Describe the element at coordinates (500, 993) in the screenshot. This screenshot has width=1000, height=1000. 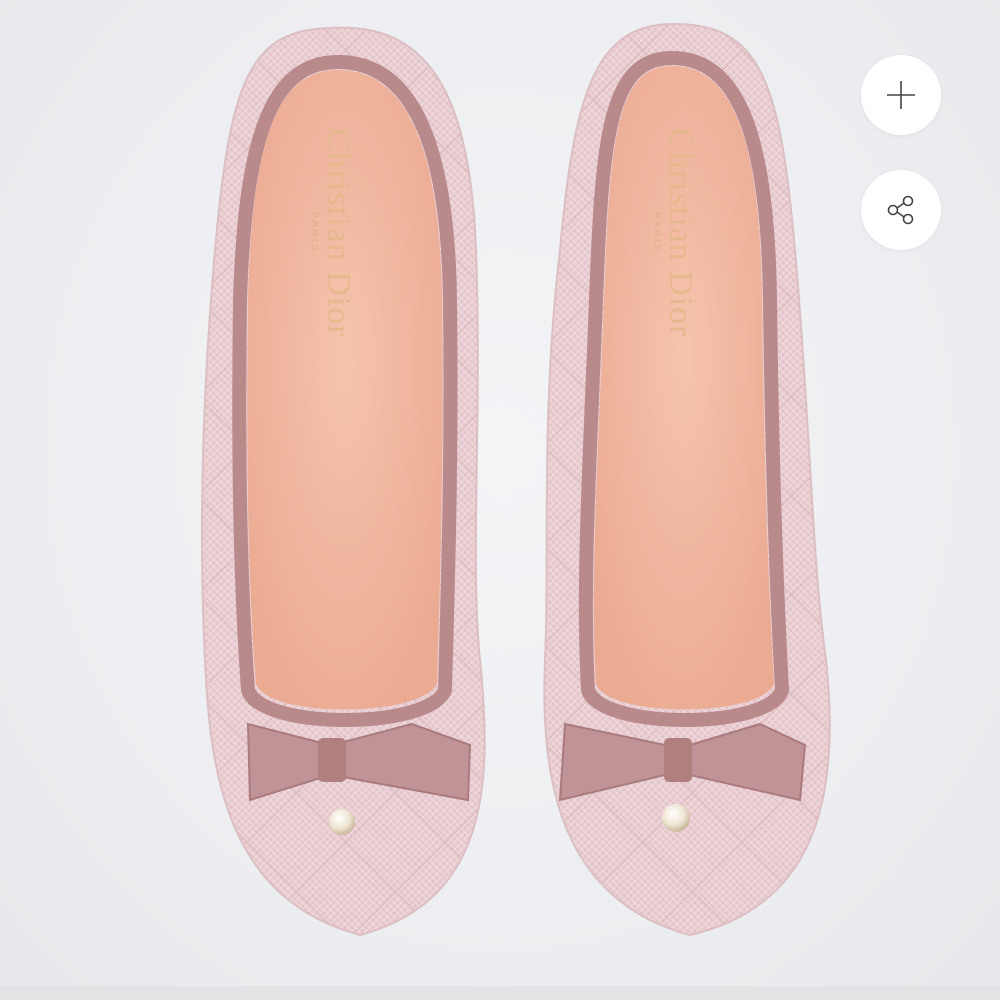
I see `bottom-edge` at that location.